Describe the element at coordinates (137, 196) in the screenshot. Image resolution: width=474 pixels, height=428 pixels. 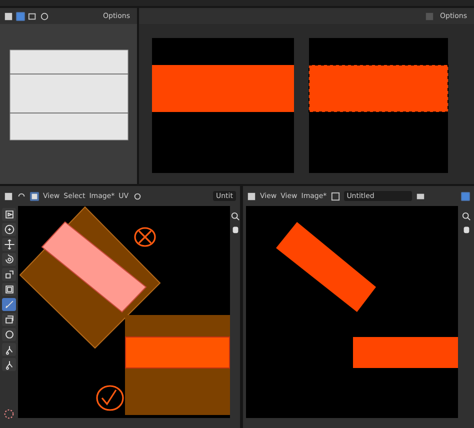
I see `pivot-icon` at that location.